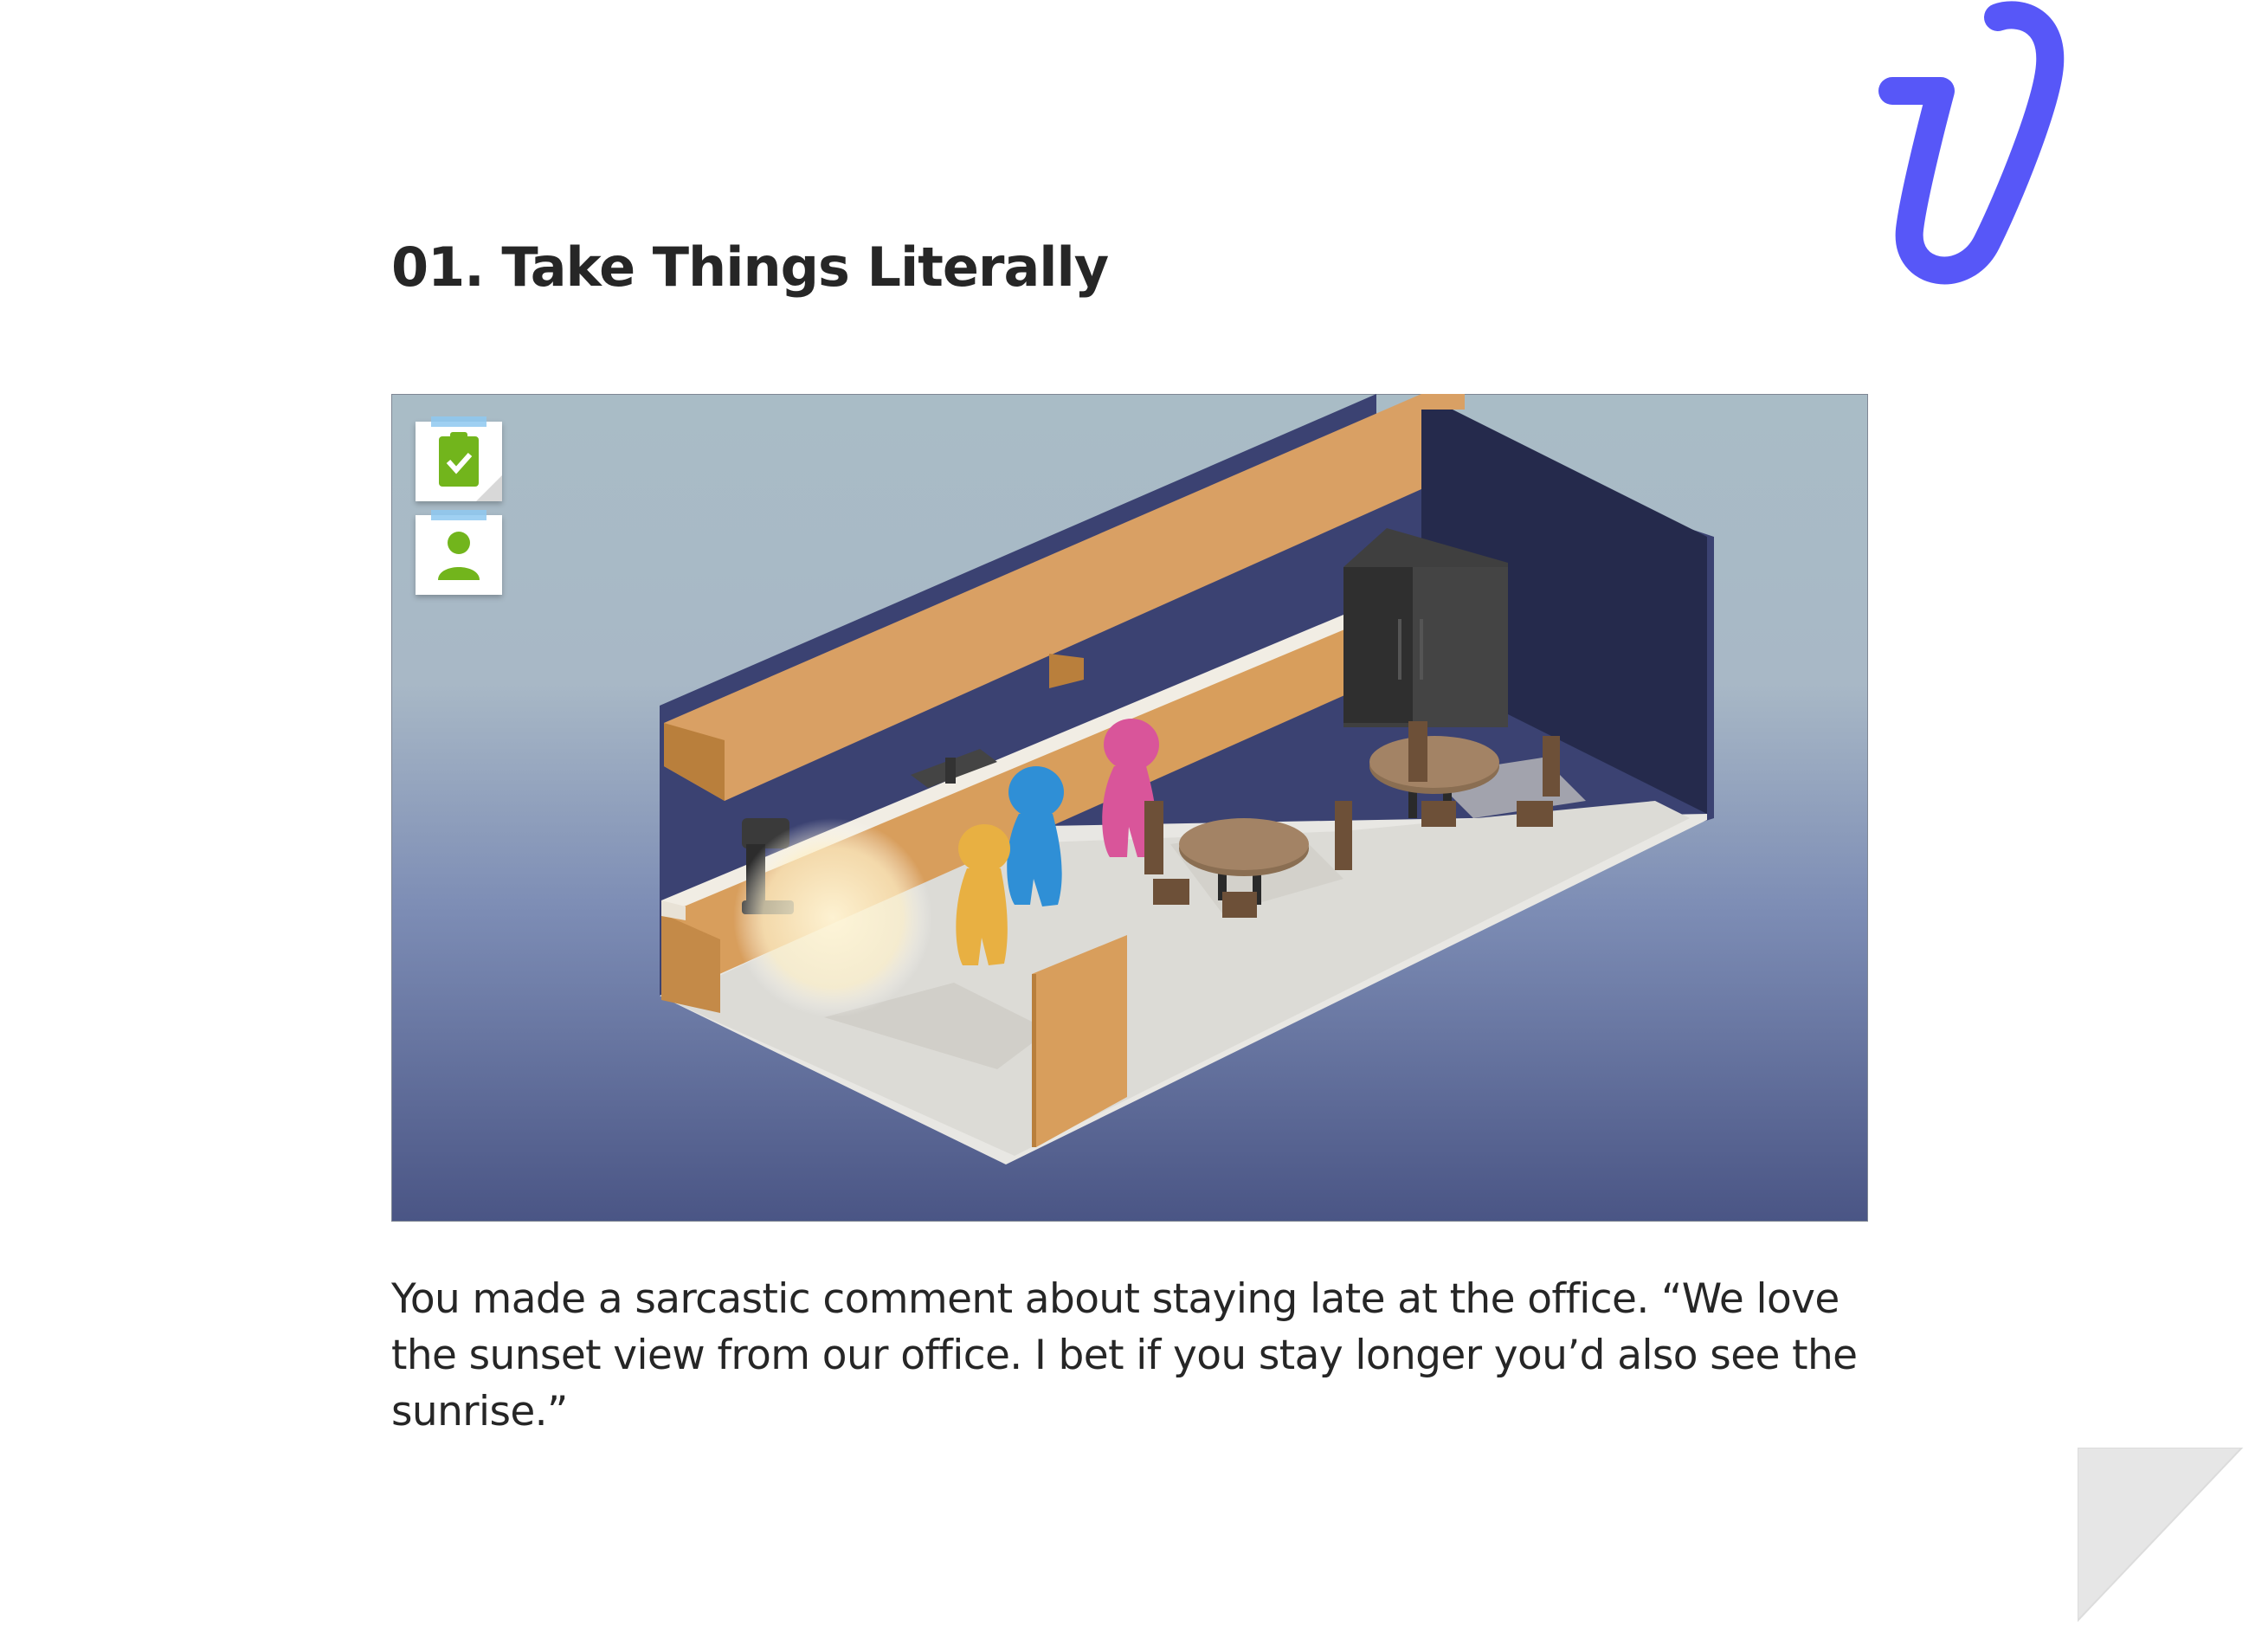 The height and width of the screenshot is (1645, 2268). I want to click on page-curl-icon, so click(2173, 1547).